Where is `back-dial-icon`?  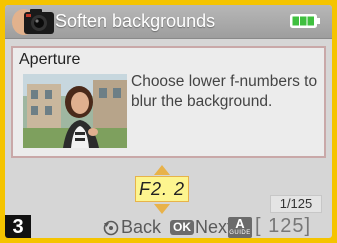 back-dial-icon is located at coordinates (111, 228).